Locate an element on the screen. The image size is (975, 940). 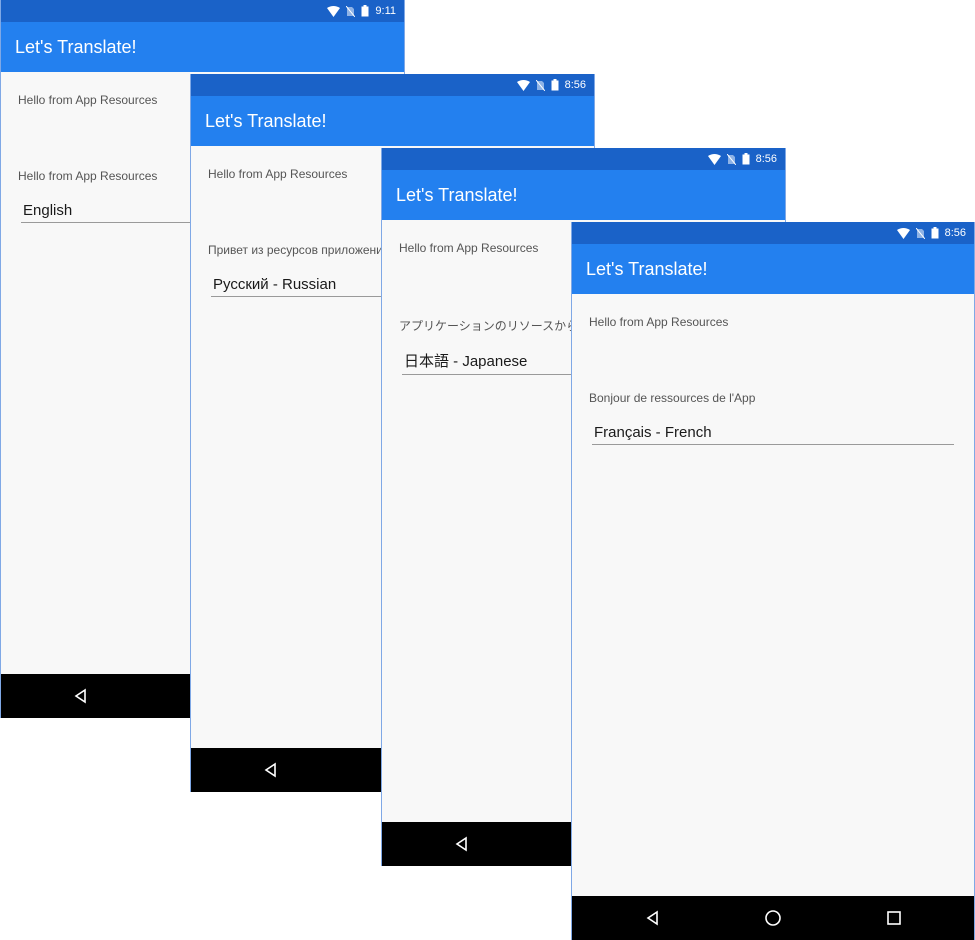
localized-label: Hello from App Resources is located at coordinates (88, 176).